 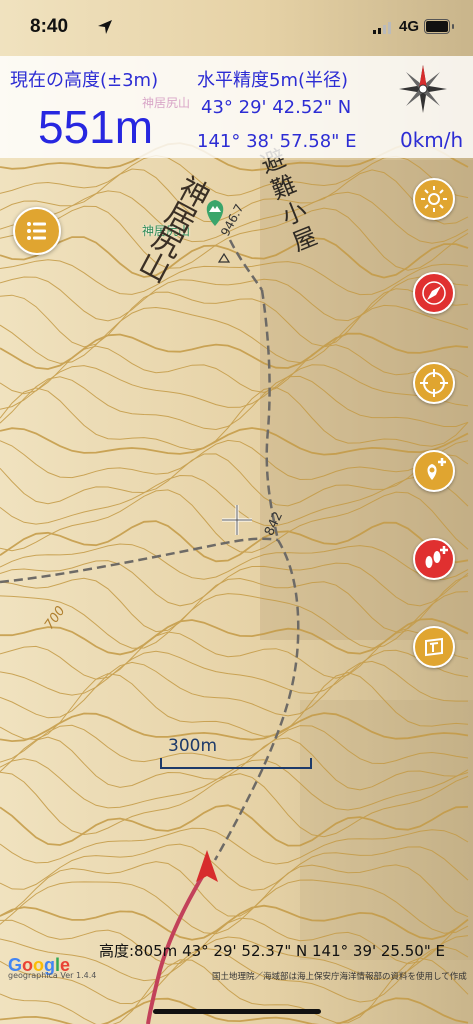 I want to click on map-attribution: 国土地理院／海域部は海上保安庁海洋情報部の資料を使用して作成, so click(x=339, y=977).